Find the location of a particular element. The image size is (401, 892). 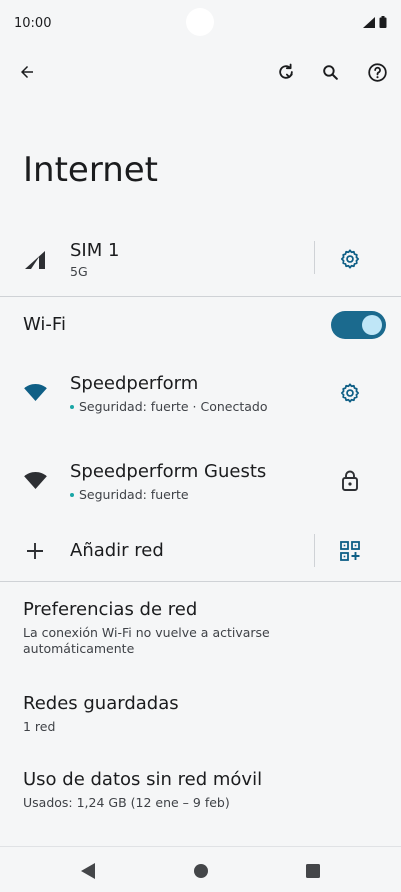

network-status: Seguridad: fuerte is located at coordinates (129, 494).